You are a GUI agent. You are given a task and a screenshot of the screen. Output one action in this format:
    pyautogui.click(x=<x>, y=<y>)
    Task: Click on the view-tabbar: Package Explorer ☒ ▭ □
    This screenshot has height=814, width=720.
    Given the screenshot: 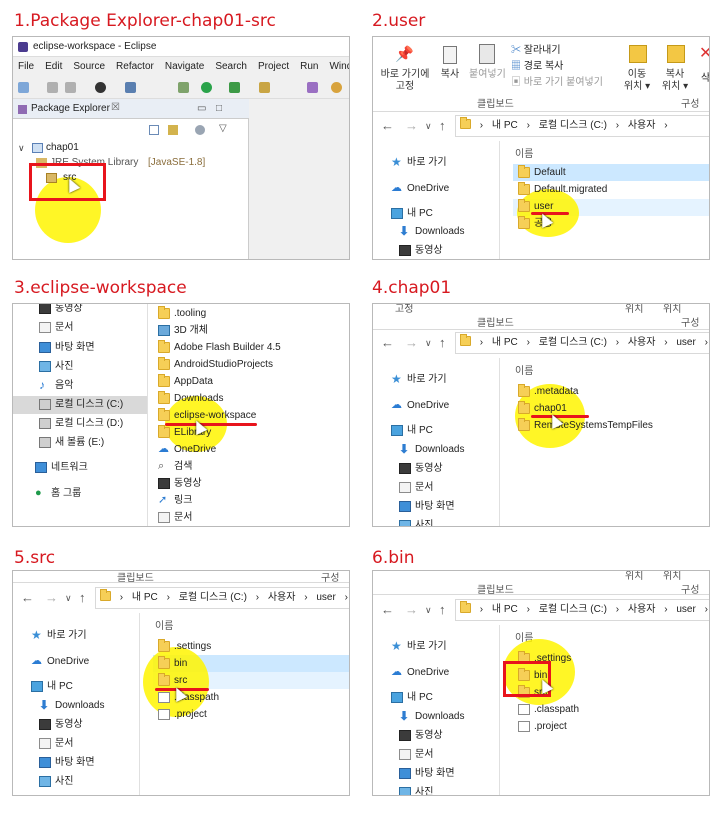 What is the action you would take?
    pyautogui.click(x=131, y=109)
    